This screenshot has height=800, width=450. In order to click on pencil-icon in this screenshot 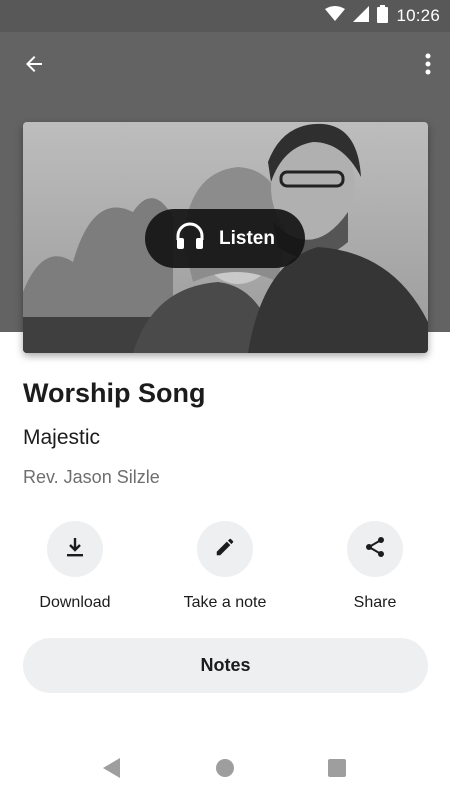, I will do `click(225, 549)`.